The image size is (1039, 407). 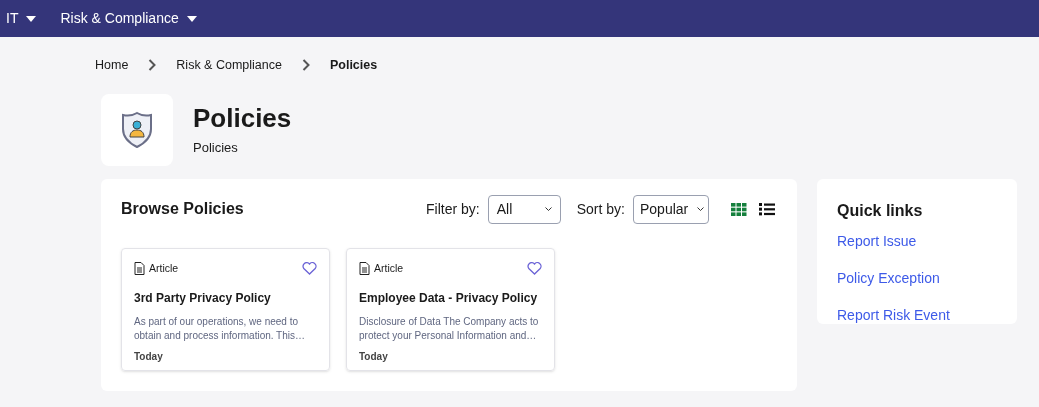 What do you see at coordinates (917, 278) in the screenshot?
I see `quick-link: Policy Exception` at bounding box center [917, 278].